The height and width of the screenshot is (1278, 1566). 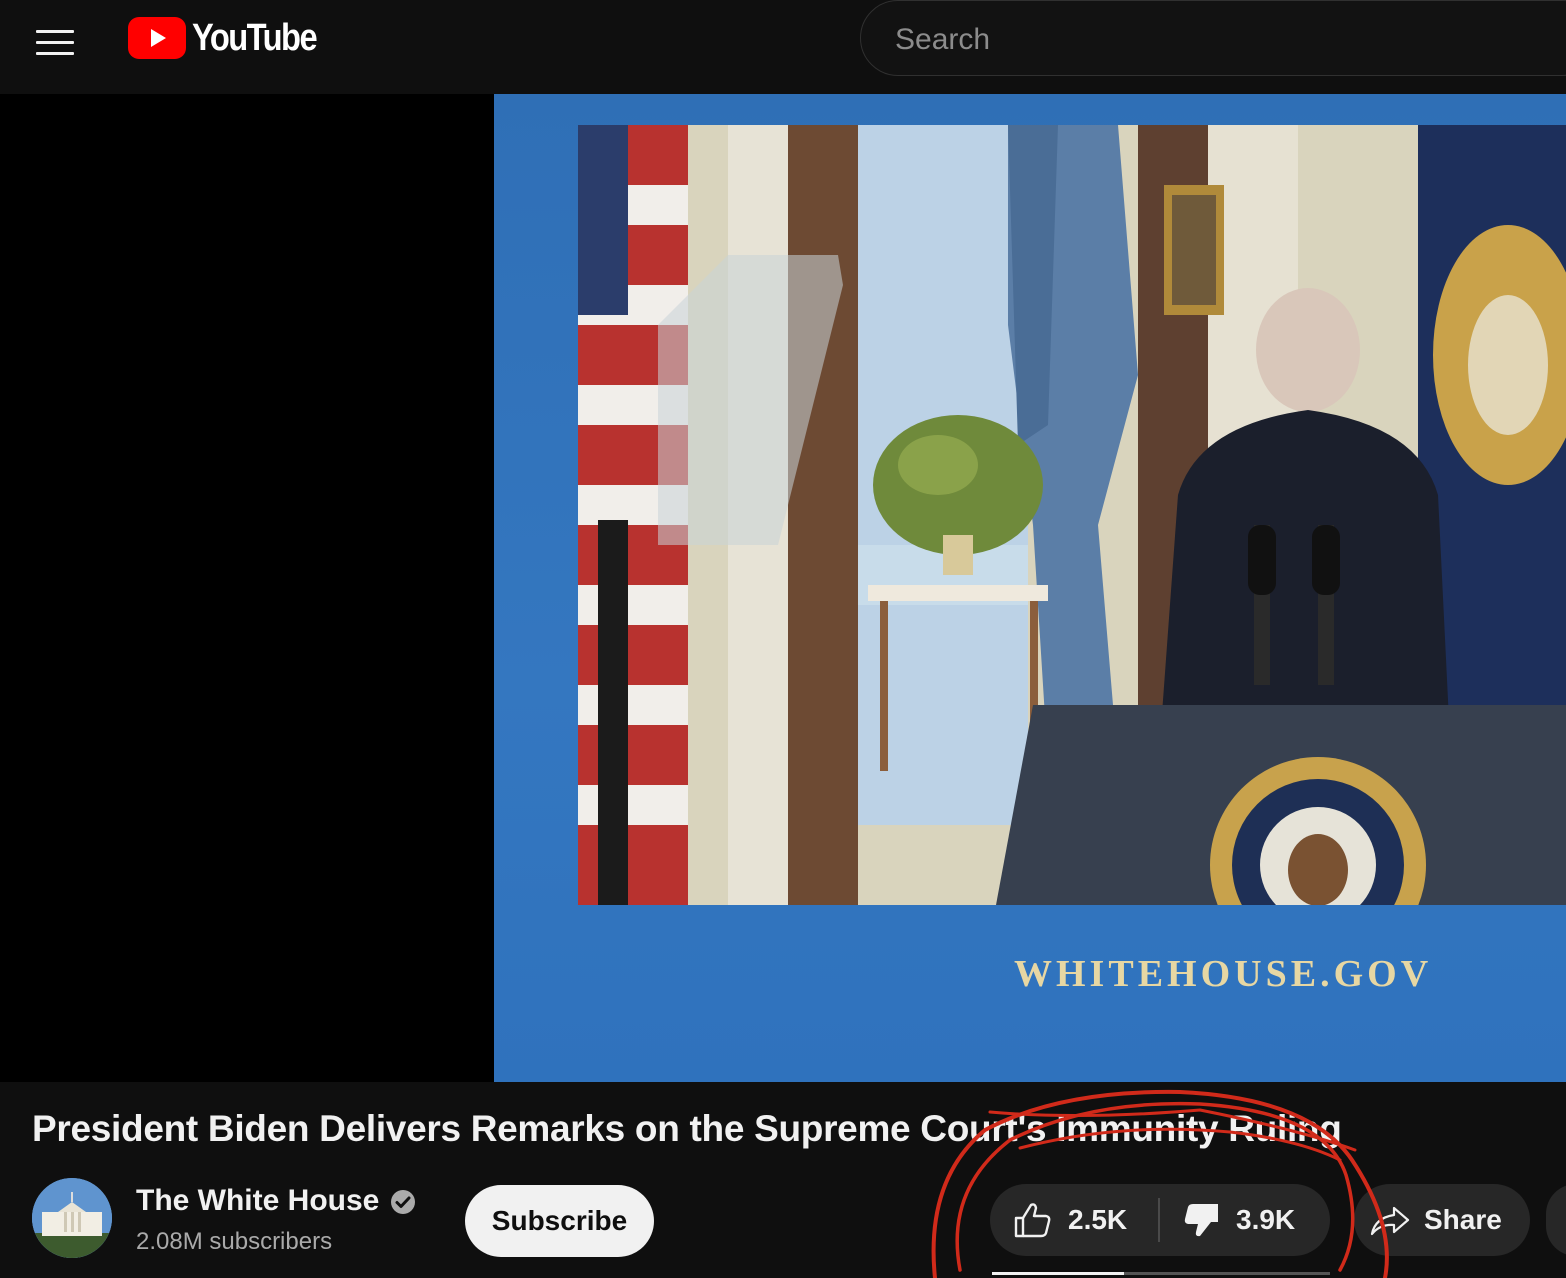 I want to click on youtube-logo: YouTube, so click(x=232, y=38).